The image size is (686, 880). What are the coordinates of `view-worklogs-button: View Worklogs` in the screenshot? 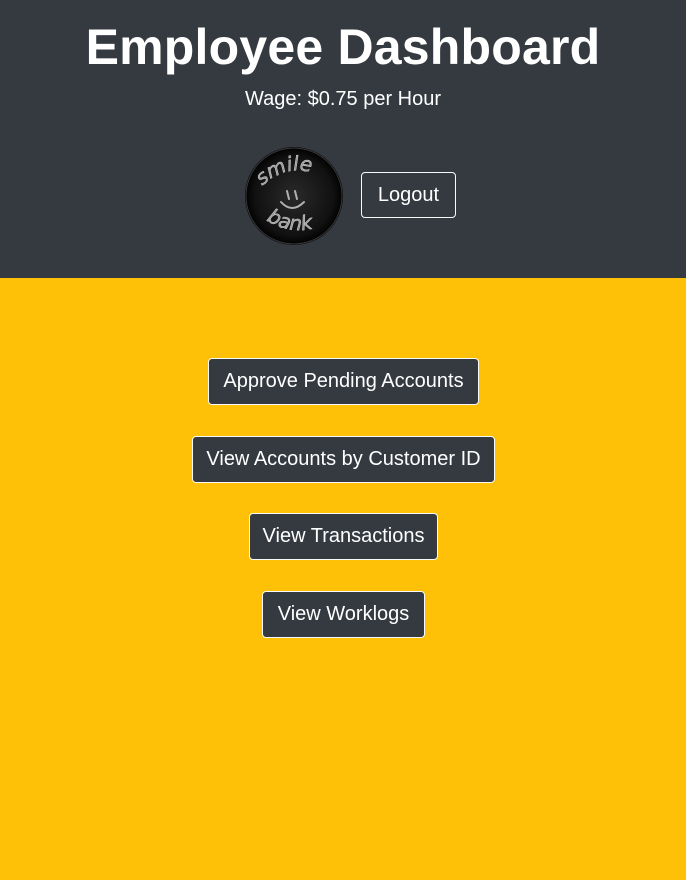 It's located at (343, 614).